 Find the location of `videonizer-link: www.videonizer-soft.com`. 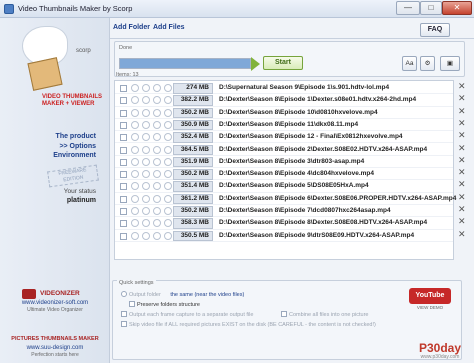

videonizer-link: www.videonizer-soft.com is located at coordinates (55, 303).